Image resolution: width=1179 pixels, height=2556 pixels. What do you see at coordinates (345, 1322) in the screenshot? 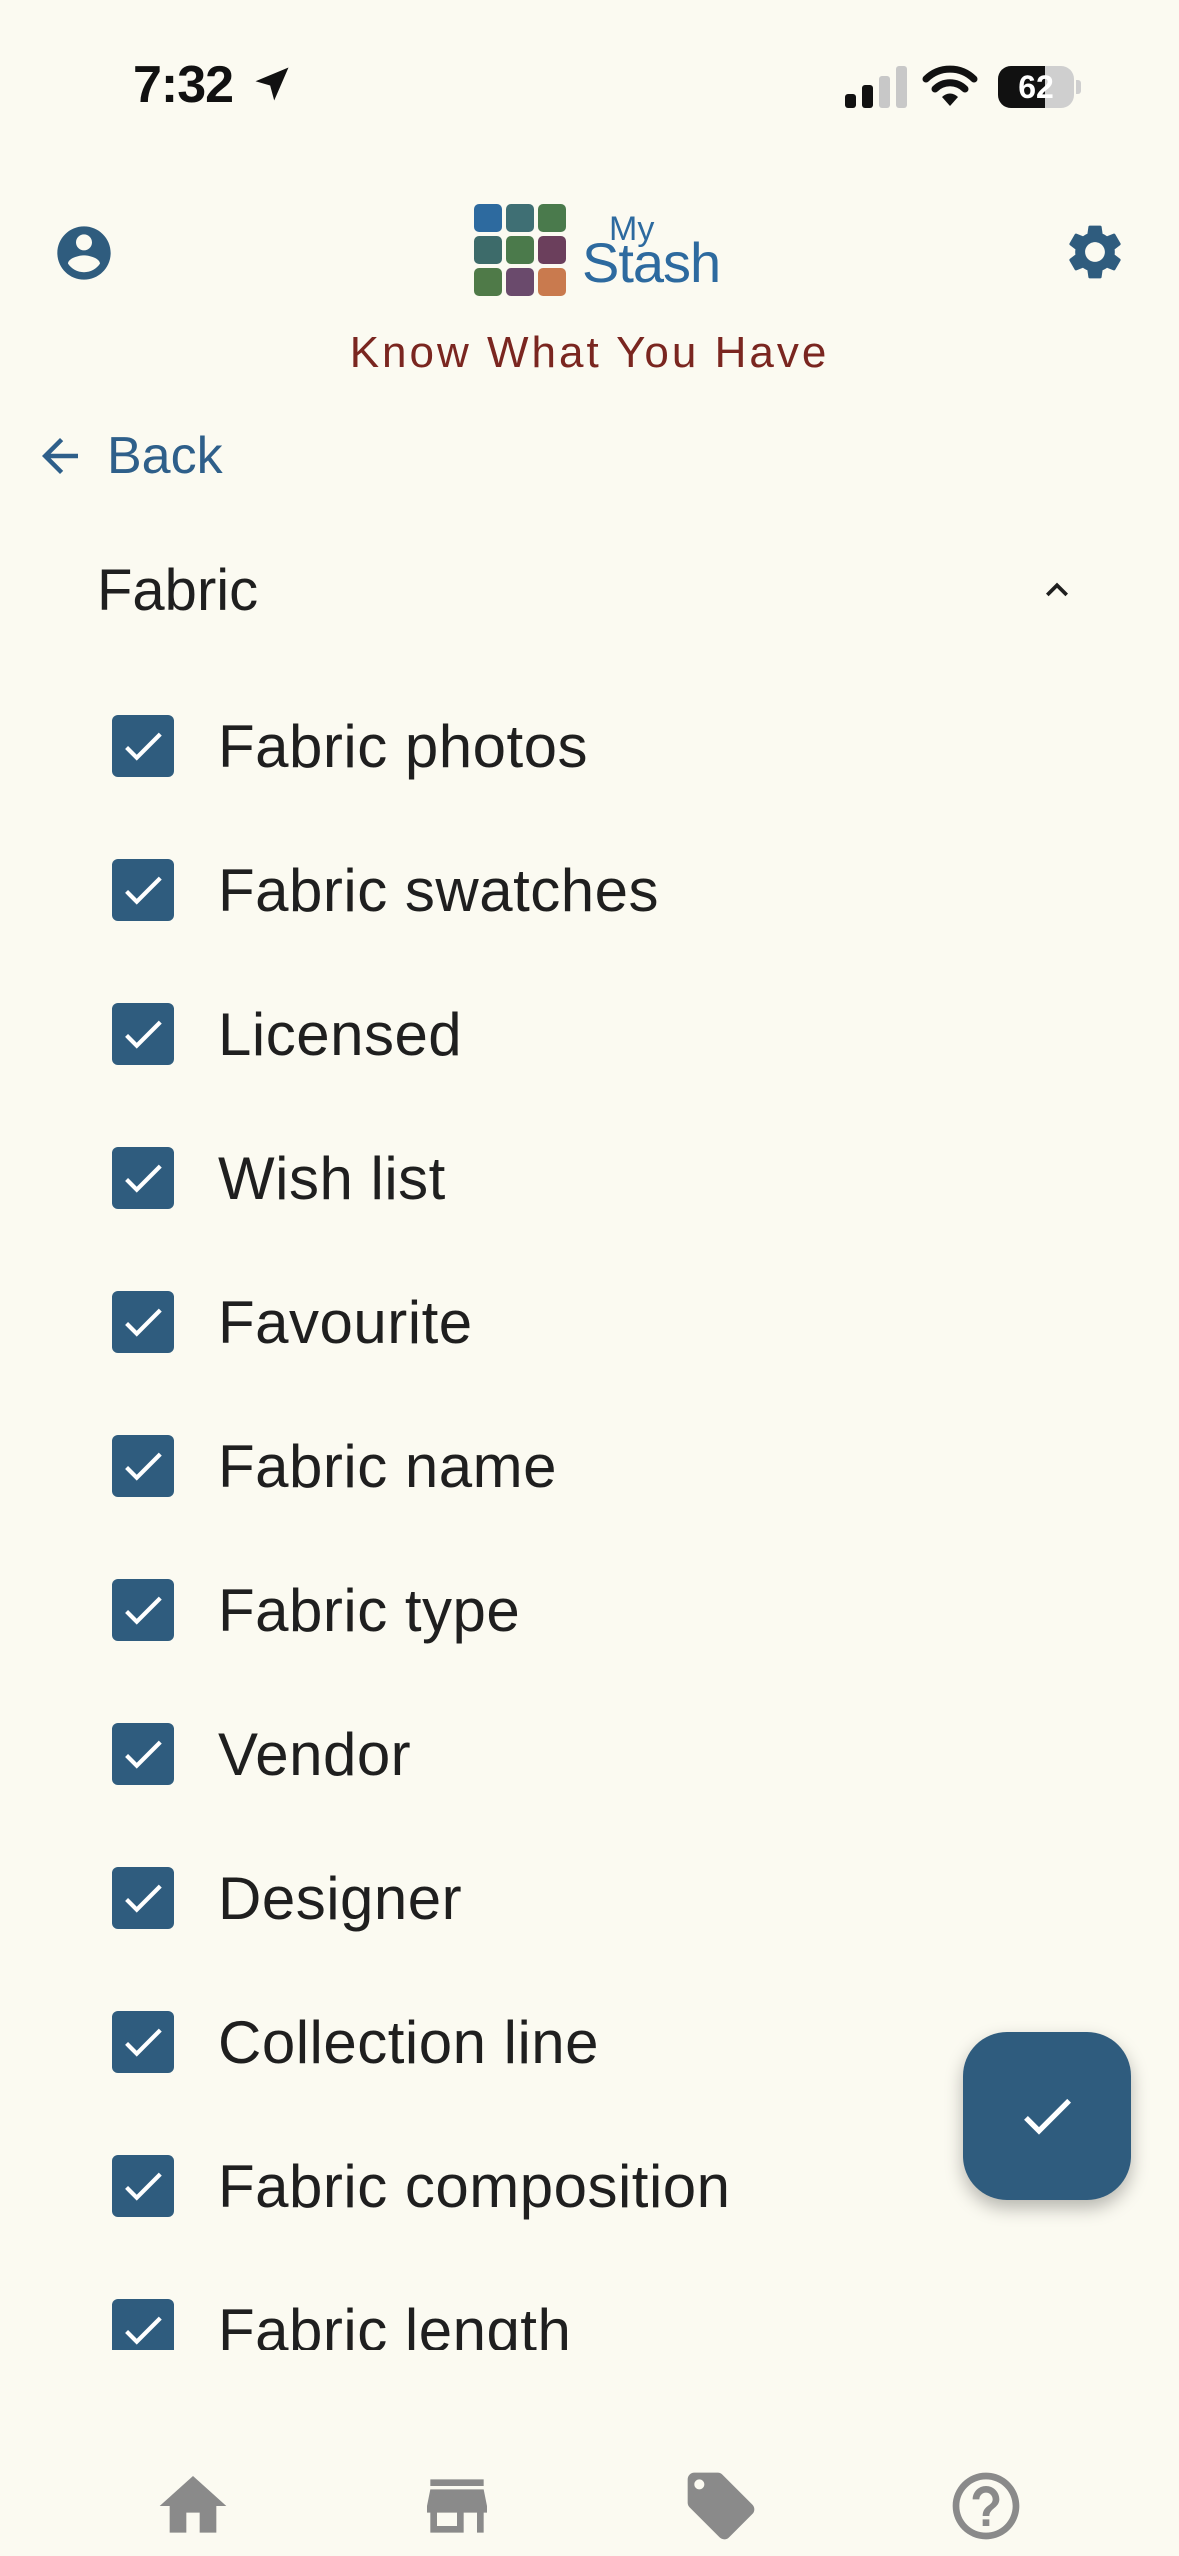
I see `checkbox-label: Favourite` at bounding box center [345, 1322].